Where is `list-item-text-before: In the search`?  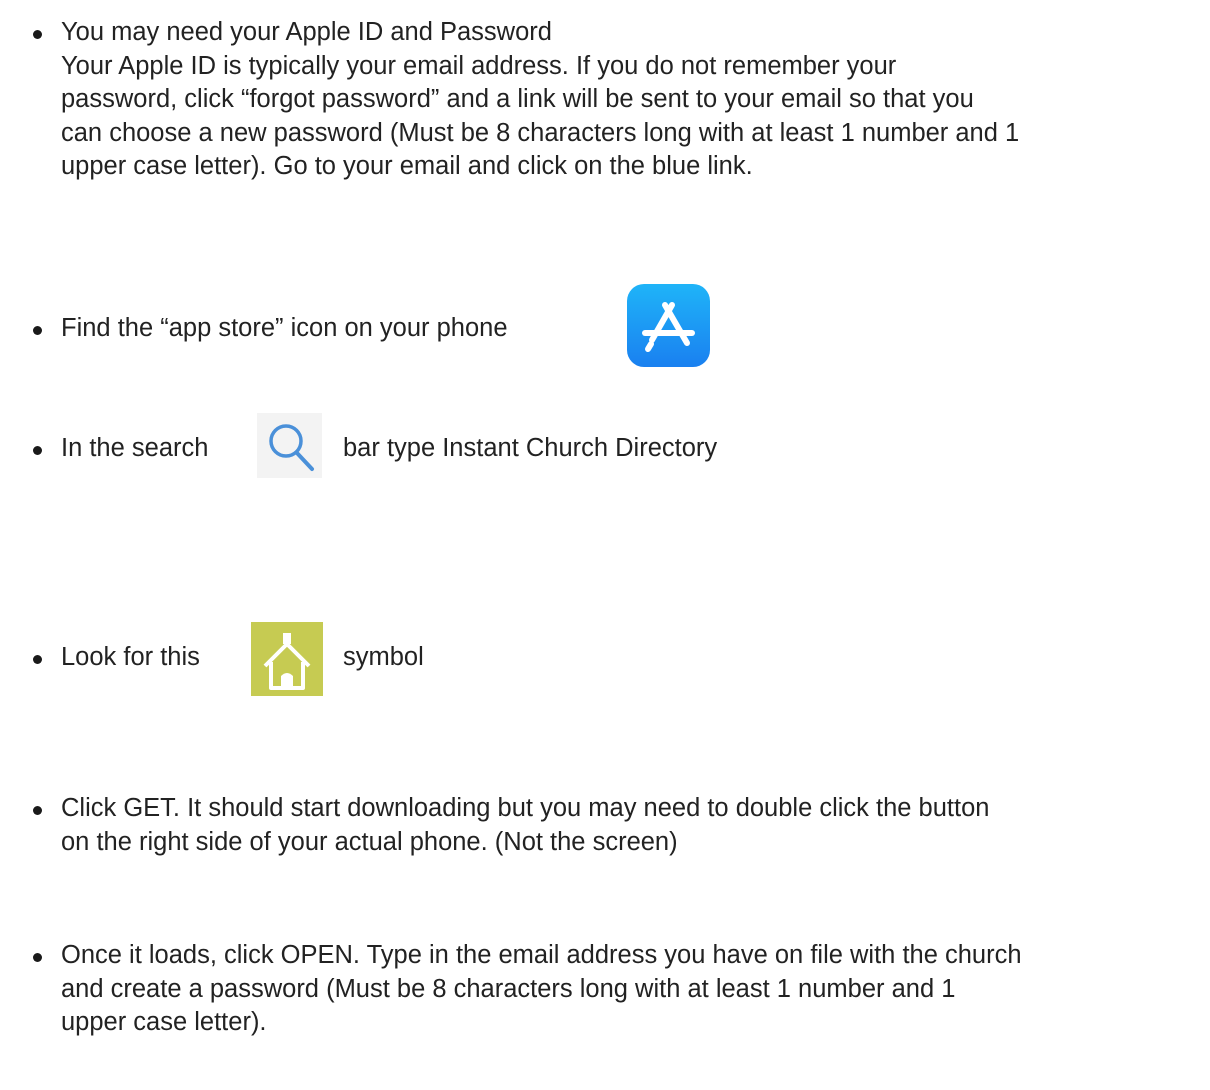 list-item-text-before: In the search is located at coordinates (135, 448).